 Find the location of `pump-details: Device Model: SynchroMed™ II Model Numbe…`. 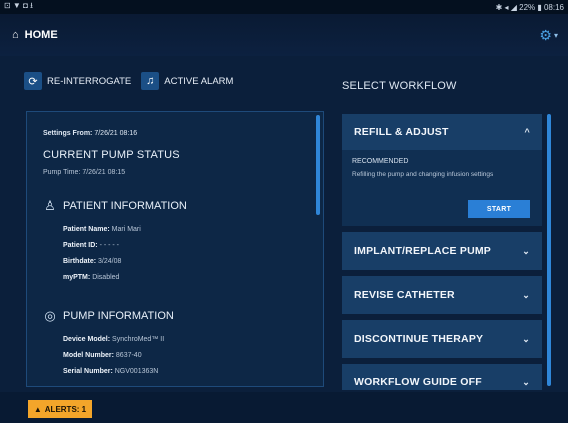

pump-details: Device Model: SynchroMed™ II Model Numbe… is located at coordinates (188, 356).